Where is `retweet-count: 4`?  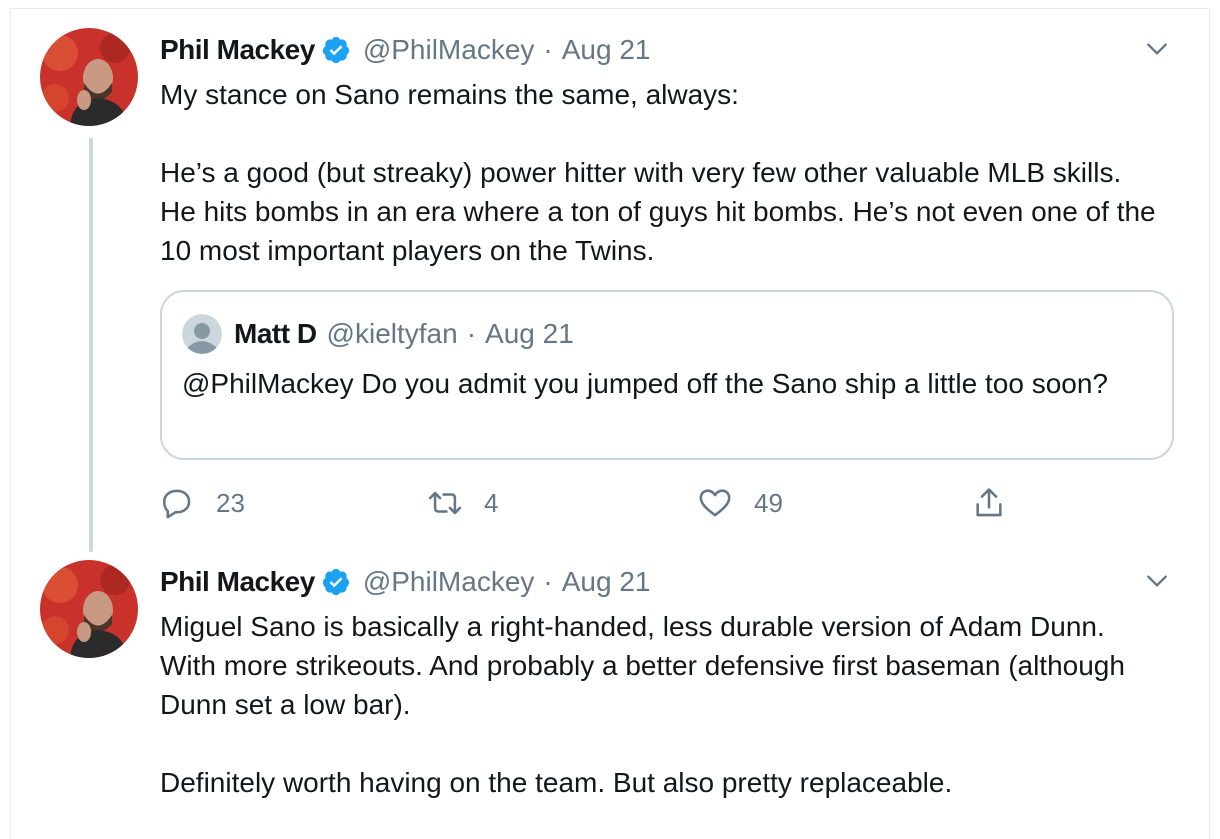
retweet-count: 4 is located at coordinates (491, 502).